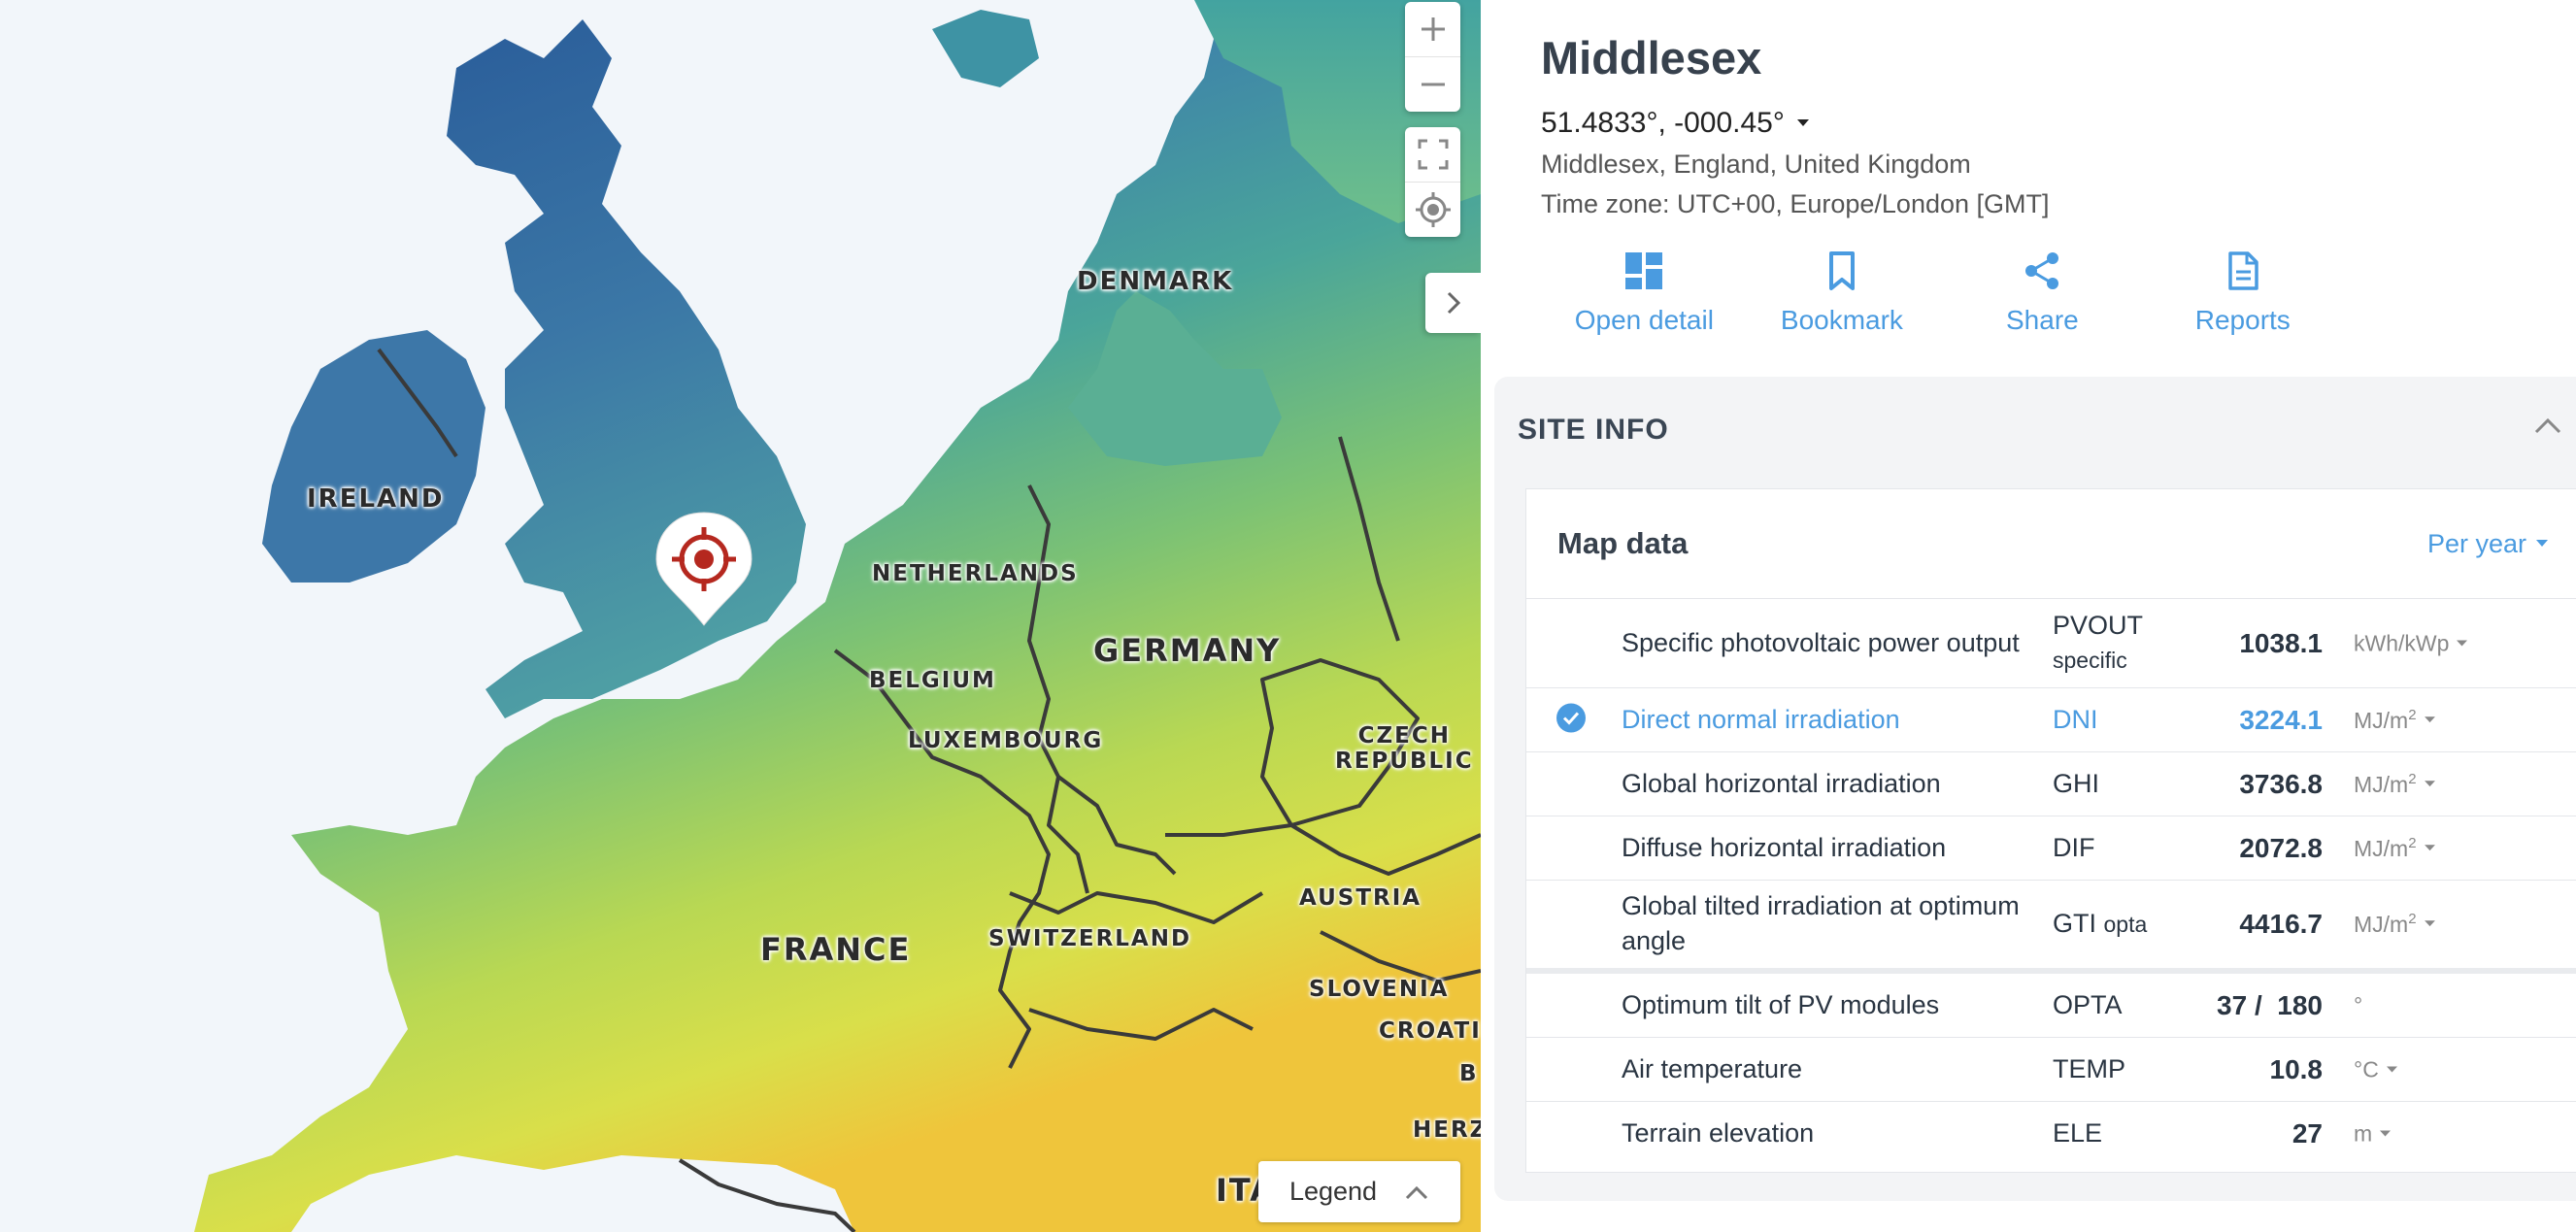  I want to click on row-unit: °C, so click(2366, 1069).